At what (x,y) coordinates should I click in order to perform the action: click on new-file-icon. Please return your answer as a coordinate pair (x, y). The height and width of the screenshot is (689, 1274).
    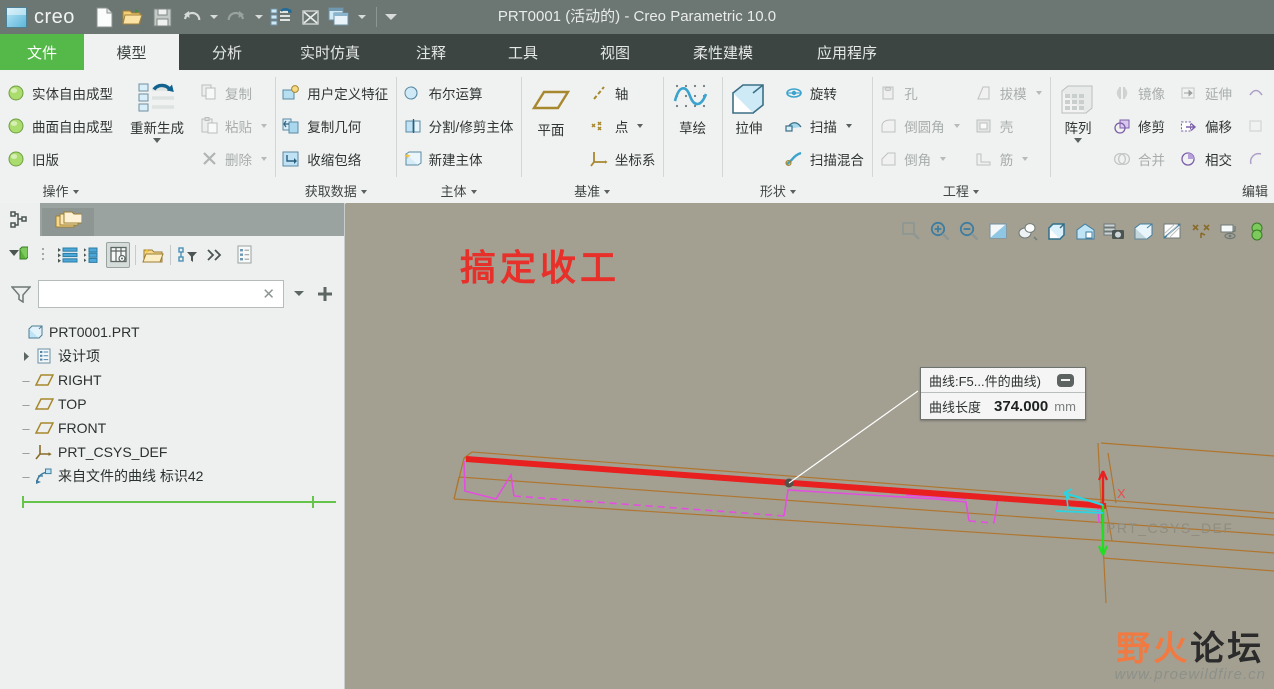
    Looking at the image, I should click on (104, 17).